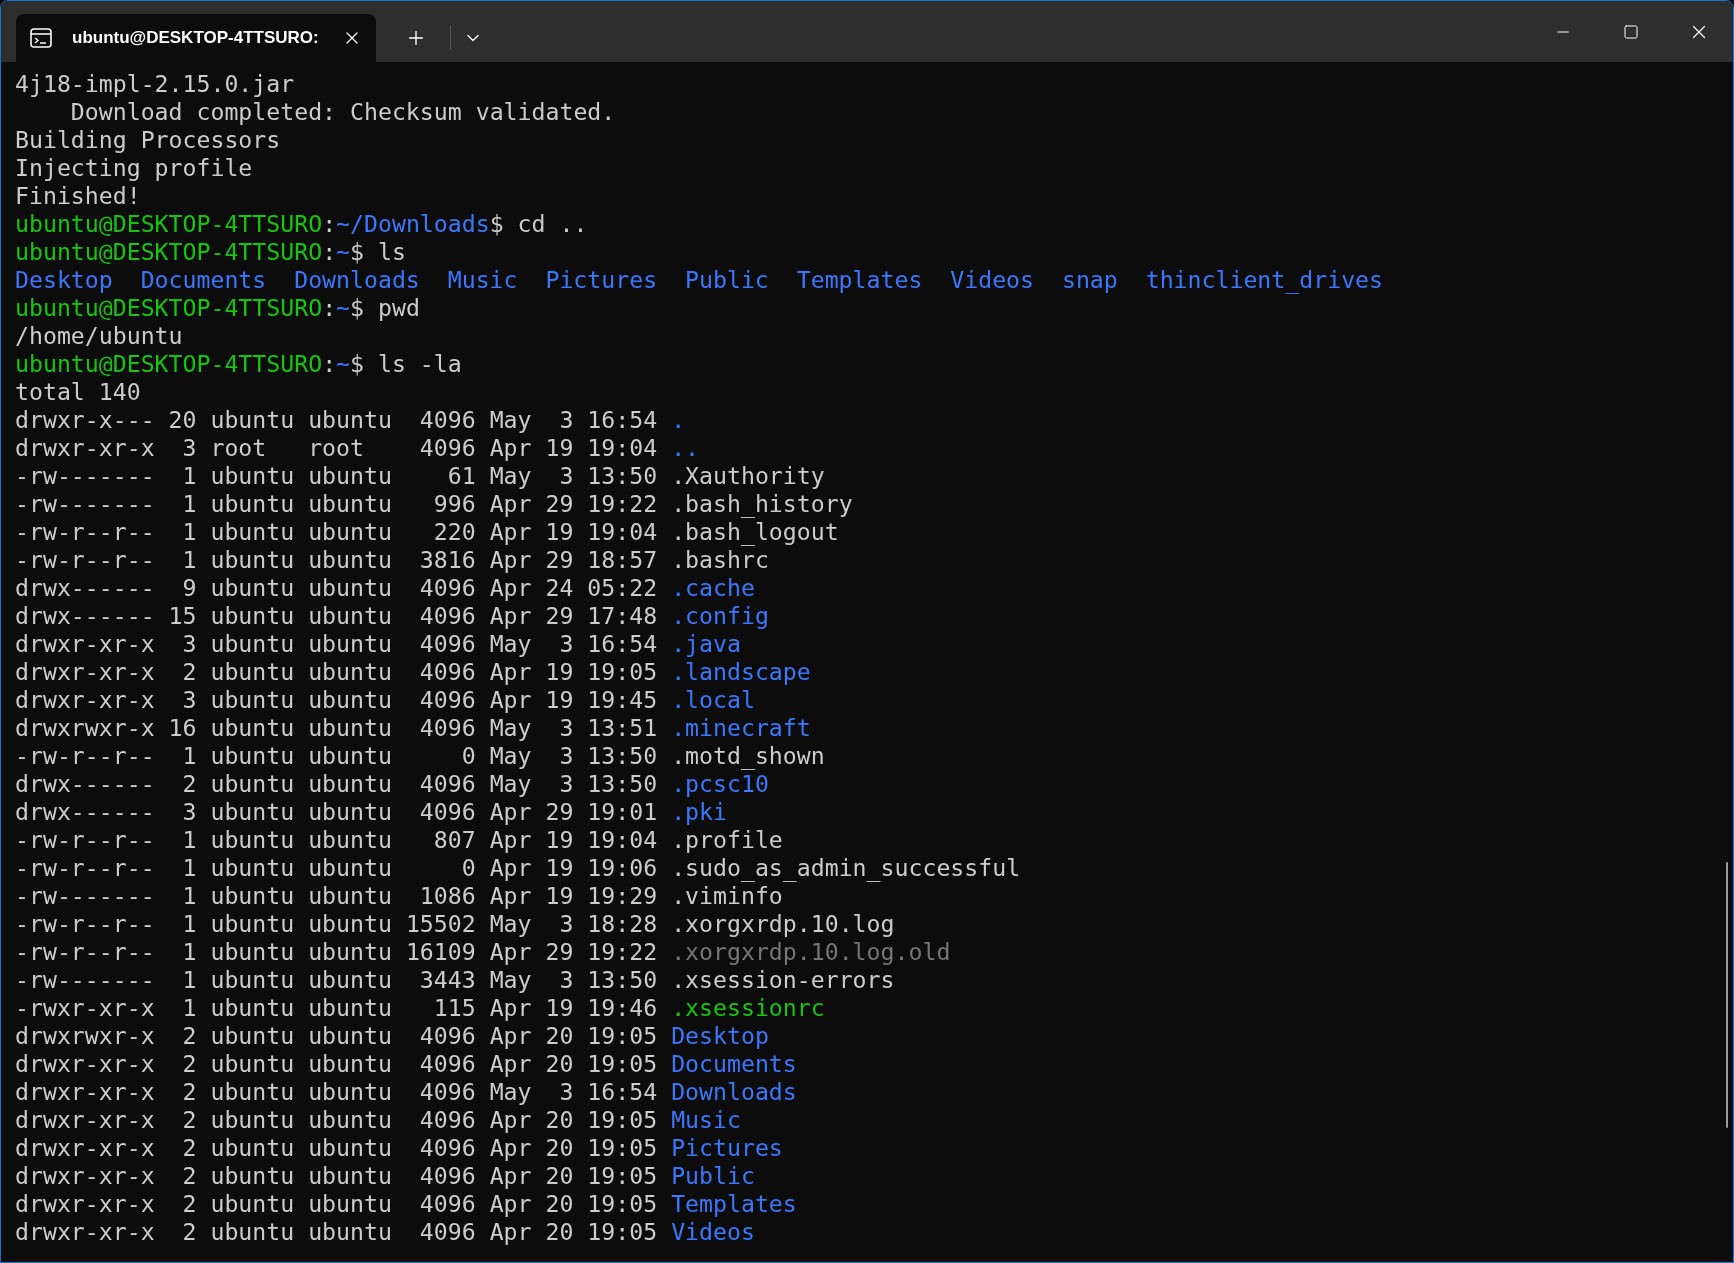  What do you see at coordinates (713, 699) in the screenshot?
I see `directory-name: .local` at bounding box center [713, 699].